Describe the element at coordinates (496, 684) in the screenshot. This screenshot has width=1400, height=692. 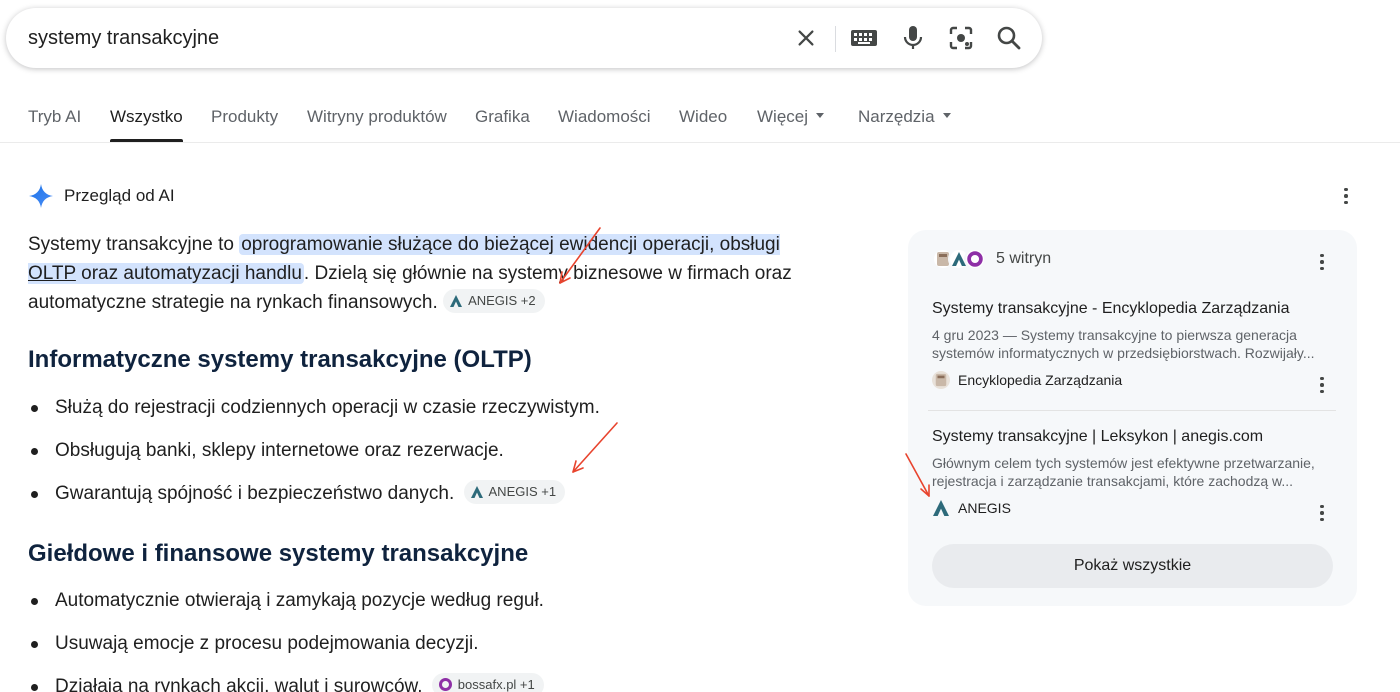
I see `source-chip-label: bossafx.pl +1` at that location.